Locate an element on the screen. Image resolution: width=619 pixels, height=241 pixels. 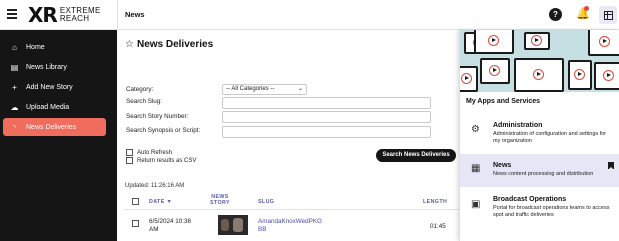
csv-option: Return results as CSV is located at coordinates (161, 160).